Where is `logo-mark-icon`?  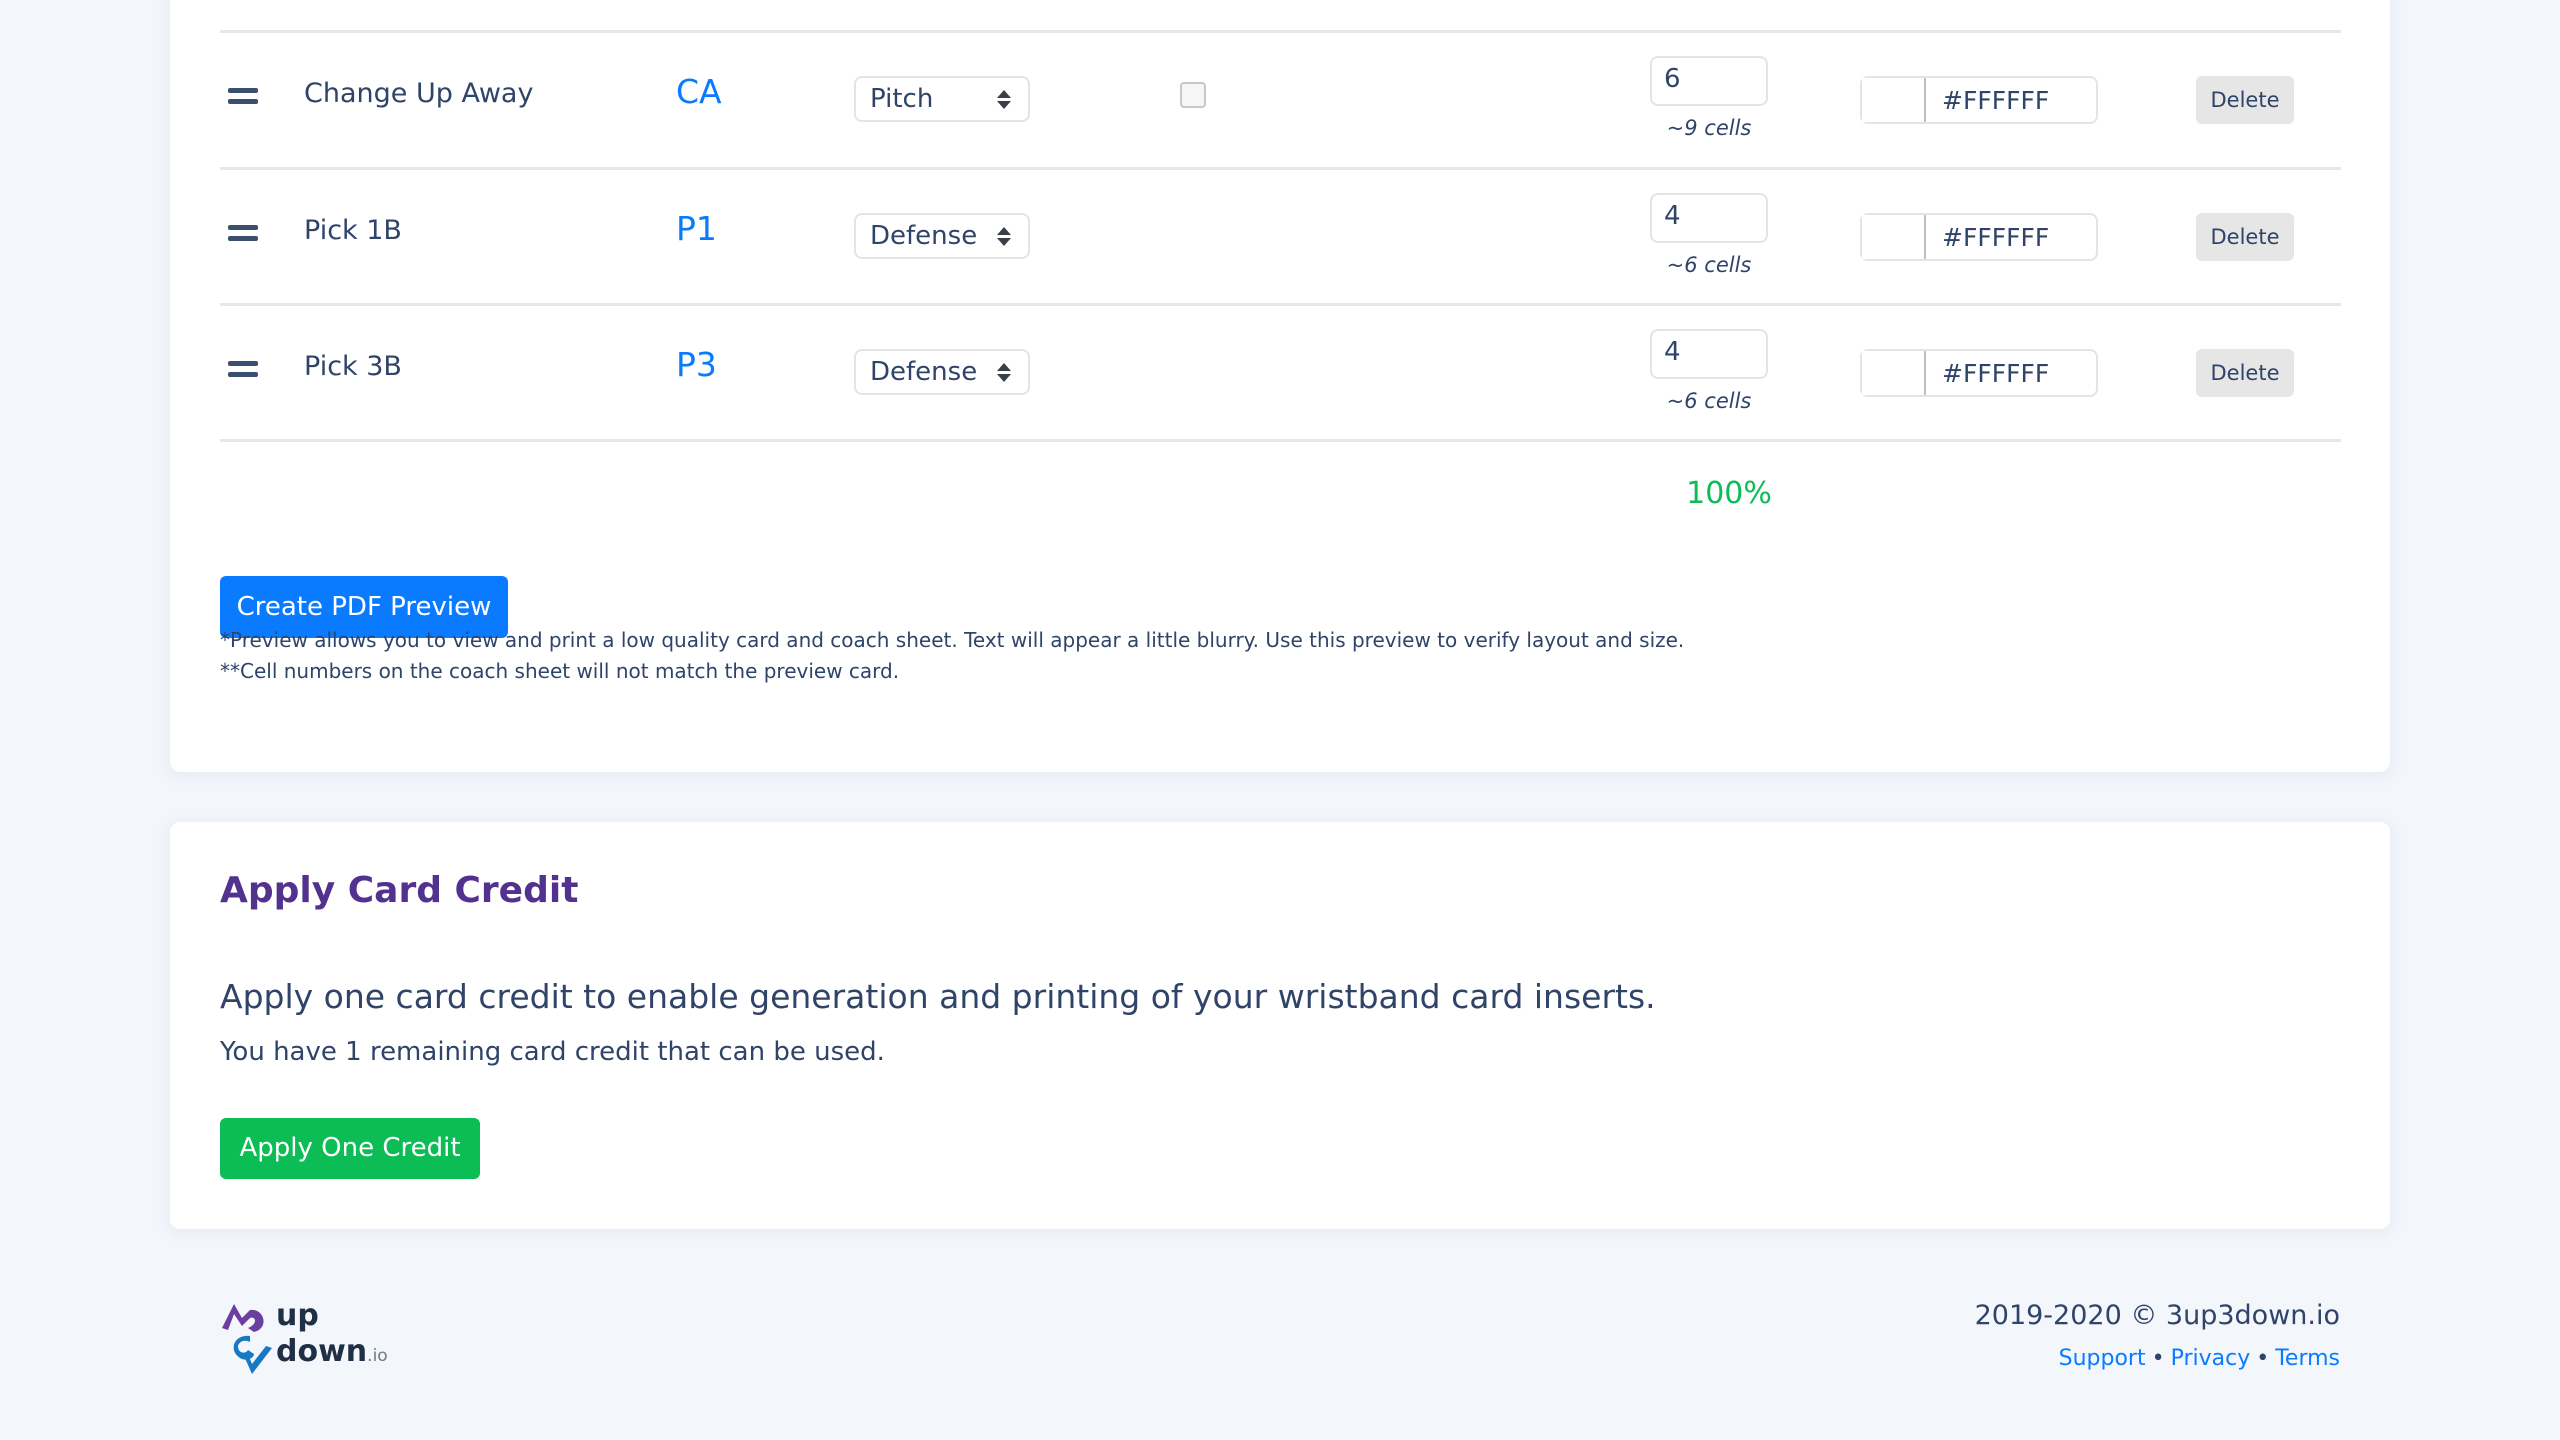
logo-mark-icon is located at coordinates (247, 1339).